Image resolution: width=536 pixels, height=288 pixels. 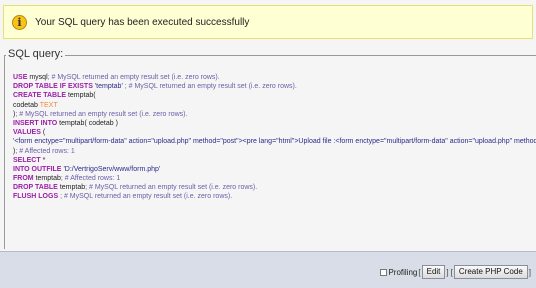 I want to click on query-actions: Profiling [ Edit ] [ Create PHP Code ], so click(x=456, y=272).